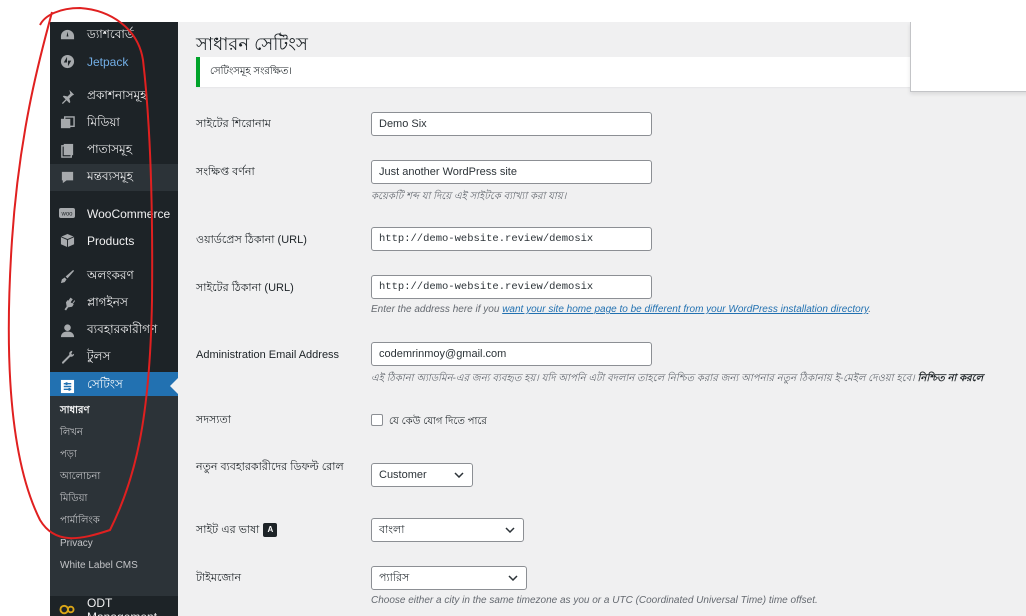  What do you see at coordinates (67, 304) in the screenshot?
I see `plugins-icon` at bounding box center [67, 304].